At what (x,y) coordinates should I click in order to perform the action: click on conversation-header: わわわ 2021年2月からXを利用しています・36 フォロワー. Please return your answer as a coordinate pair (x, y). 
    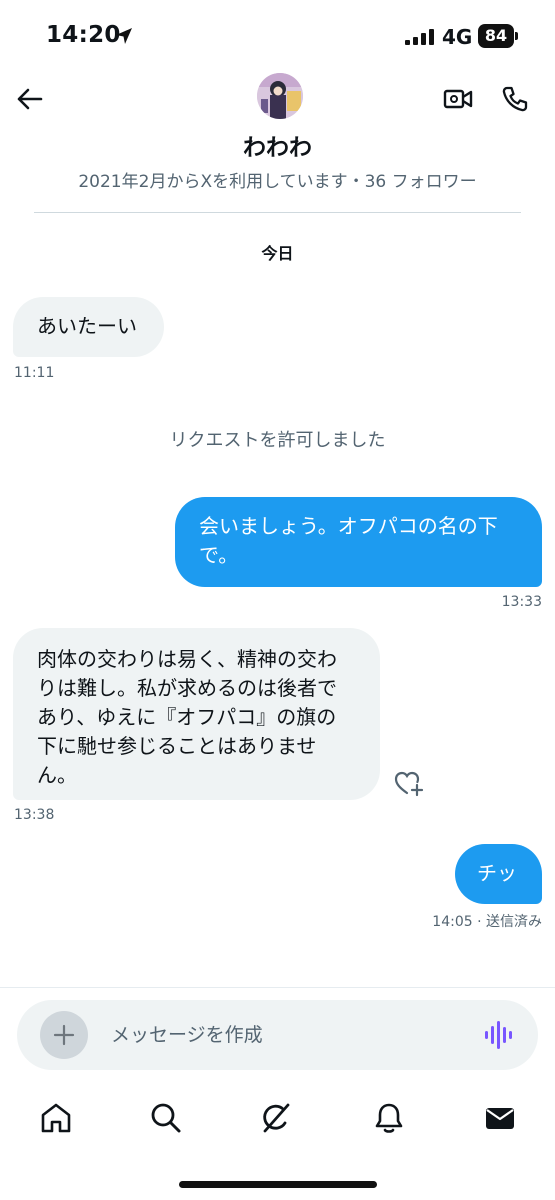
    Looking at the image, I should click on (277, 142).